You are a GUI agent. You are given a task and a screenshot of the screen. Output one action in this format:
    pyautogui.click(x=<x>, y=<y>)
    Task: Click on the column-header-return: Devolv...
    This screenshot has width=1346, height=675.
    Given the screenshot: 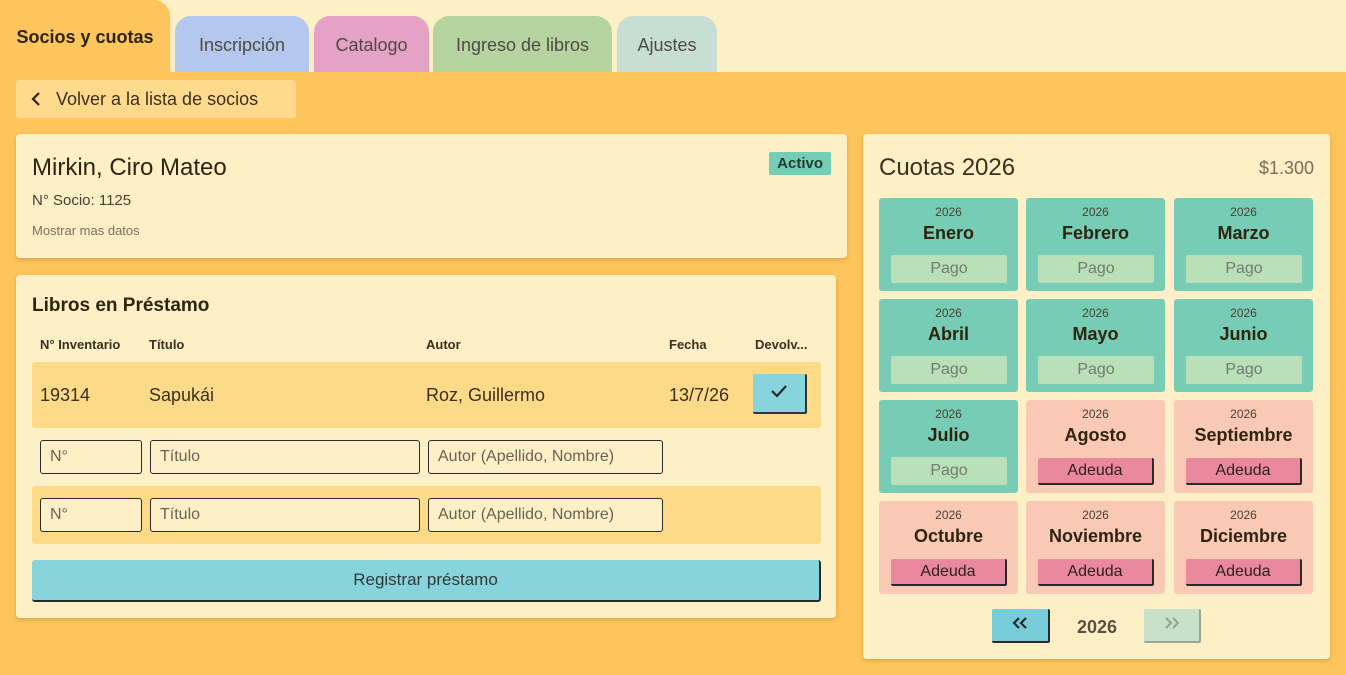 What is the action you would take?
    pyautogui.click(x=781, y=344)
    